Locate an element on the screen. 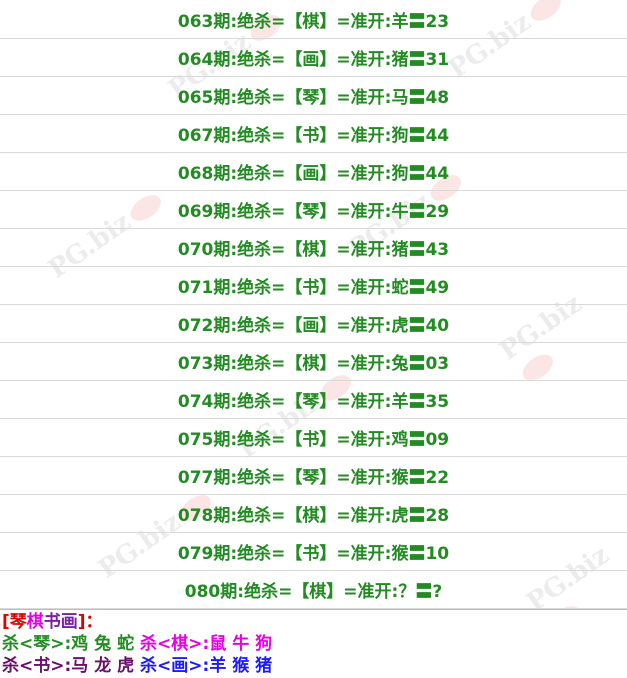 Image resolution: width=627 pixels, height=678 pixels. list-item: 074期:绝杀=【琴】=准开:羊〓35 is located at coordinates (313, 400).